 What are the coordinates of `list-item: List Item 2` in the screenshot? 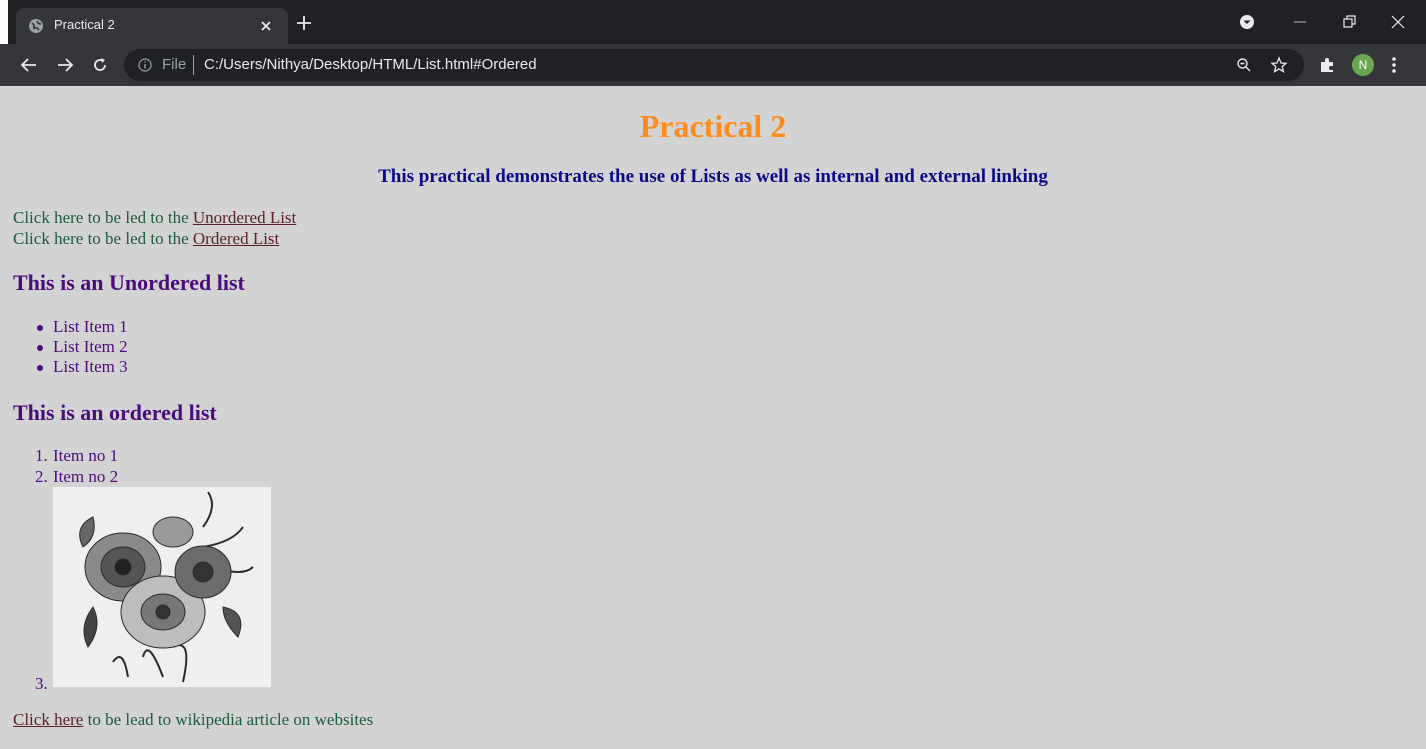 It's located at (90, 346).